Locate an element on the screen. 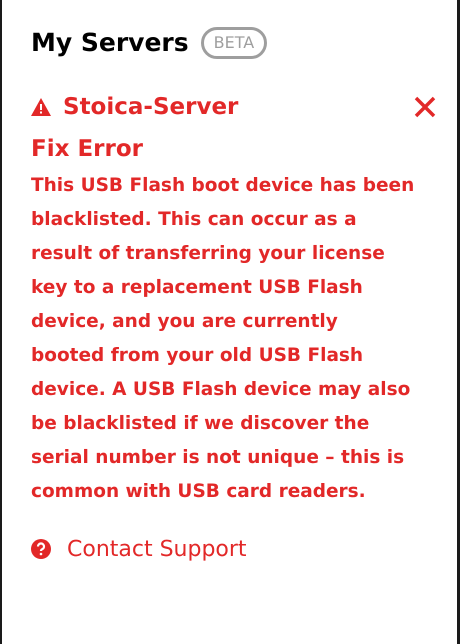 Image resolution: width=460 pixels, height=644 pixels. contact-support-link: Contact Support is located at coordinates (235, 549).